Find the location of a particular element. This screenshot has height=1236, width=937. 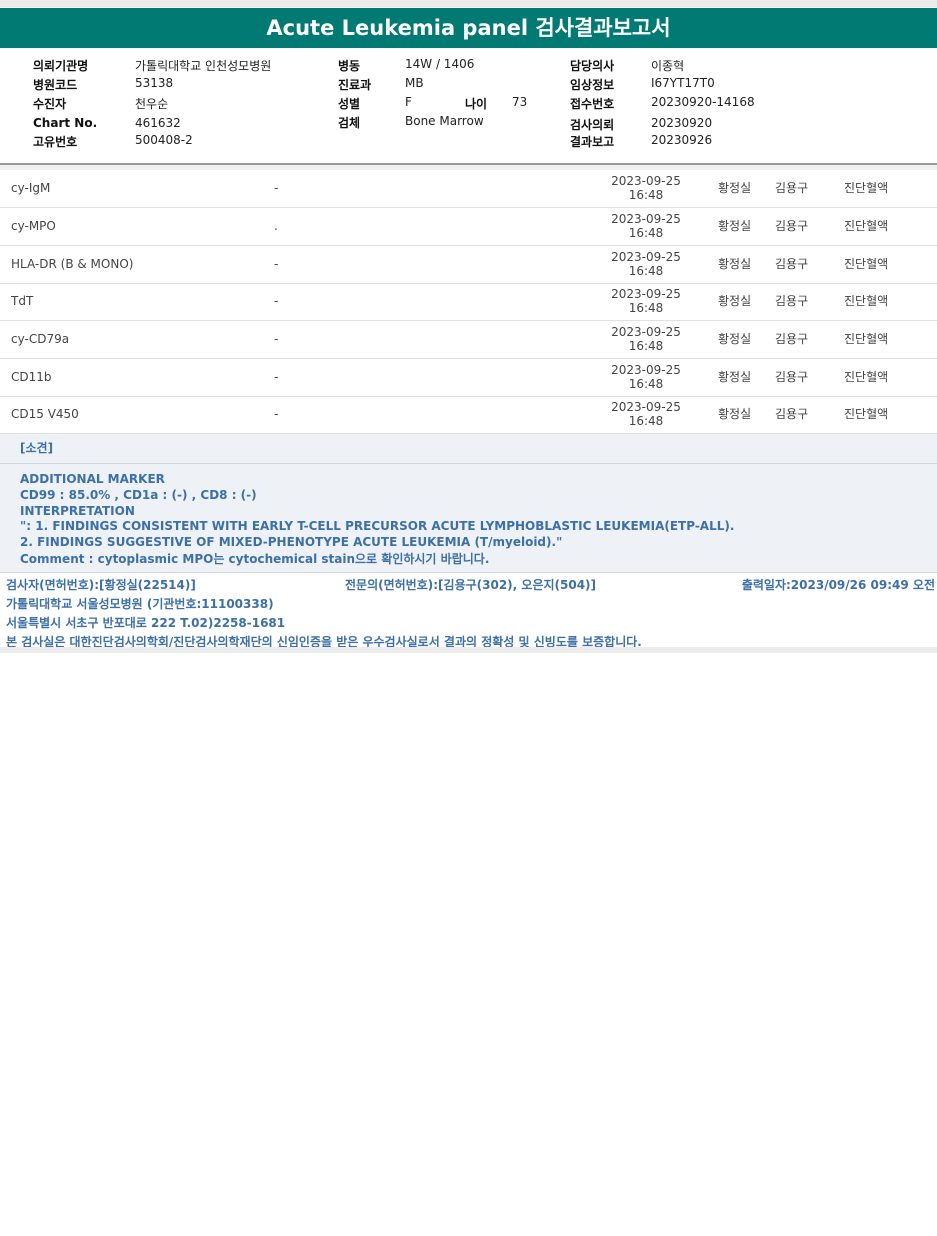

specialist-info: 전문의(면허번호):[김용구(302), 오은지(504)] is located at coordinates (471, 585).